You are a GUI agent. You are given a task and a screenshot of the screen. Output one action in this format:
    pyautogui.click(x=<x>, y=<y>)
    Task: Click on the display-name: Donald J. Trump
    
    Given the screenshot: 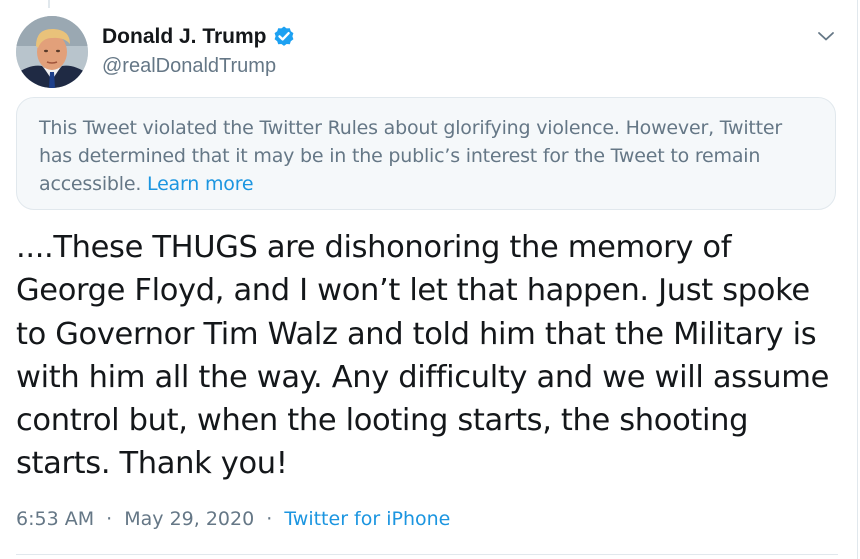 What is the action you would take?
    pyautogui.click(x=184, y=37)
    